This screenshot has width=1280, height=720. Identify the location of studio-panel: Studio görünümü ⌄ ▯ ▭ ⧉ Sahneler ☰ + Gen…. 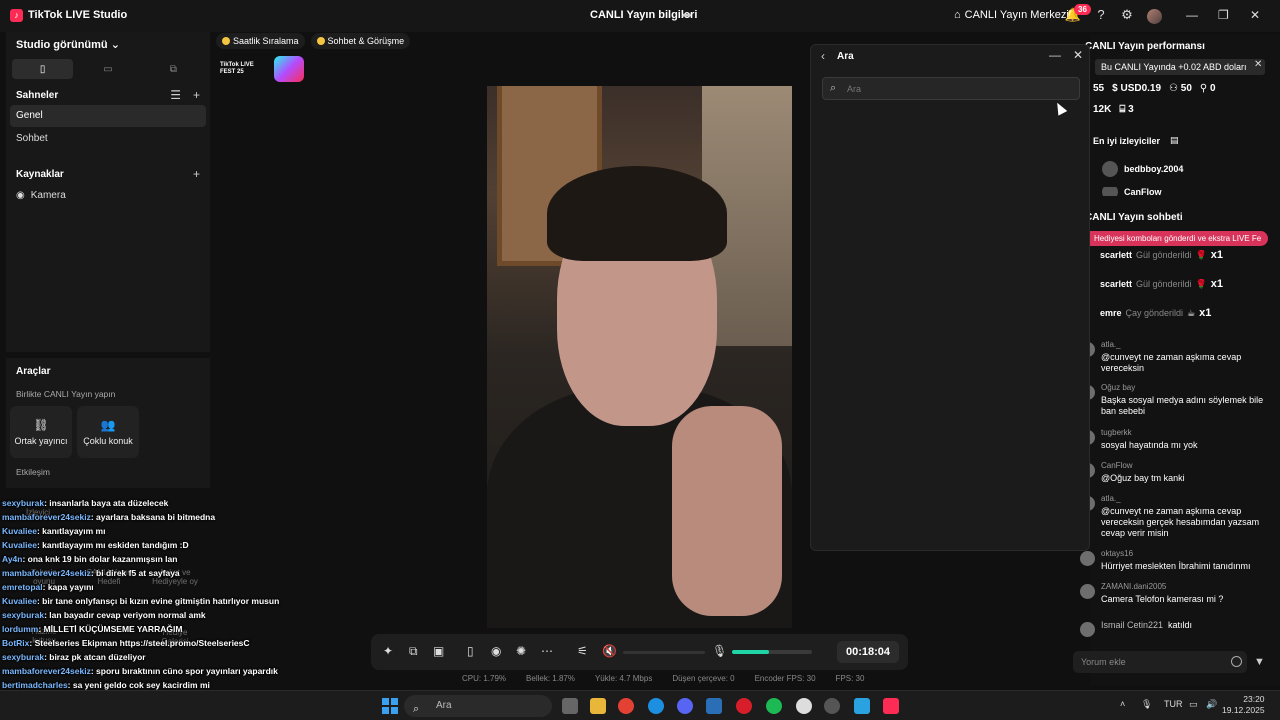
(108, 192).